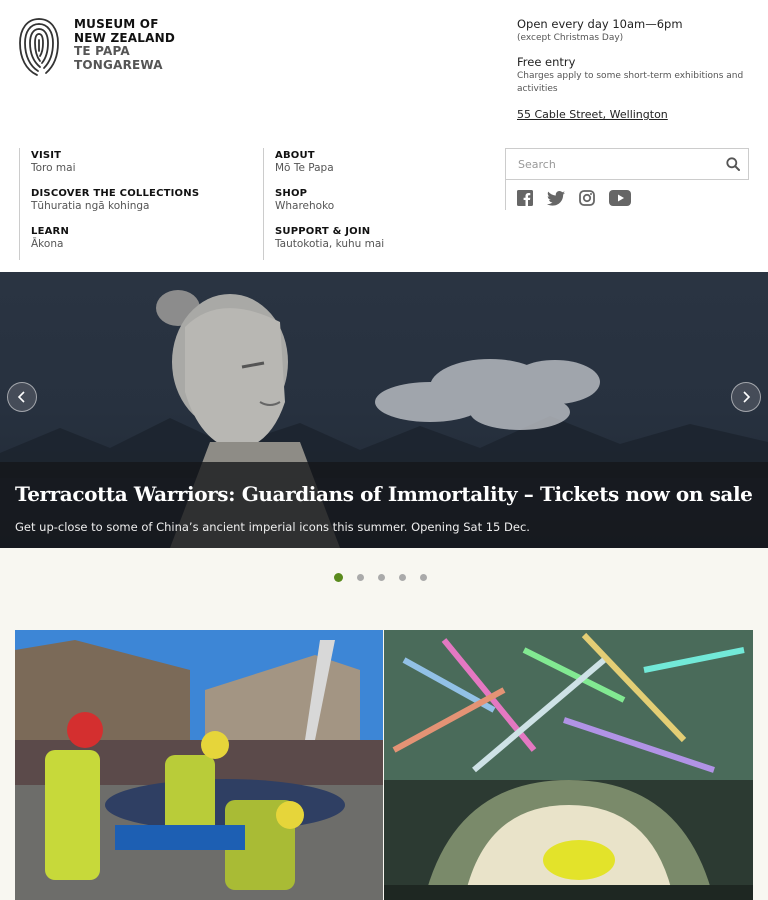  I want to click on youtube-icon, so click(620, 198).